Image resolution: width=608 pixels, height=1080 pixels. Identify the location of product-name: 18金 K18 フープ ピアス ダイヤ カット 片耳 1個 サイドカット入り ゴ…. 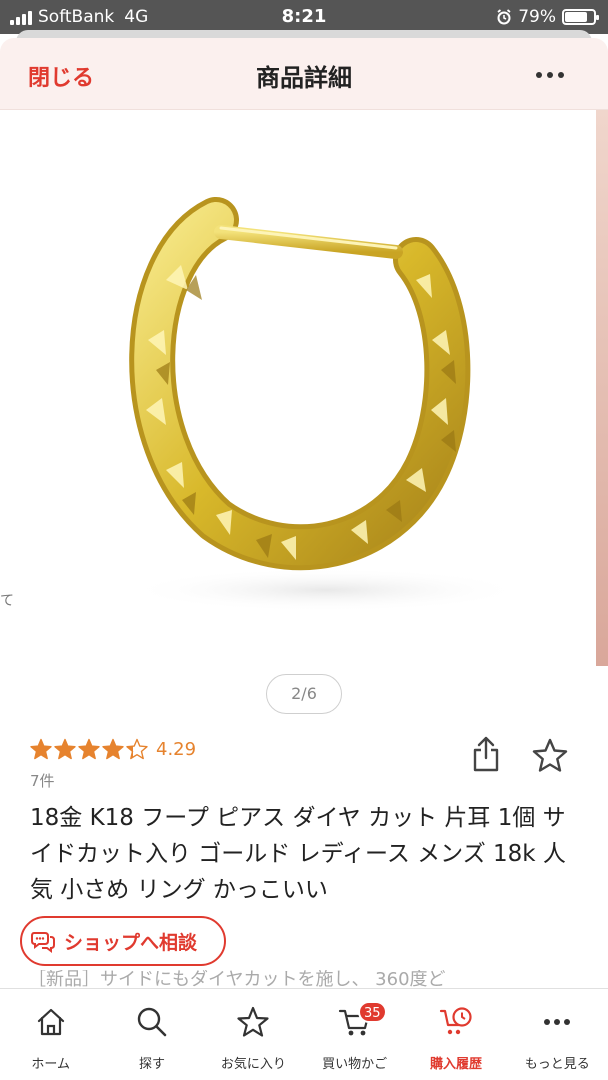
(298, 854).